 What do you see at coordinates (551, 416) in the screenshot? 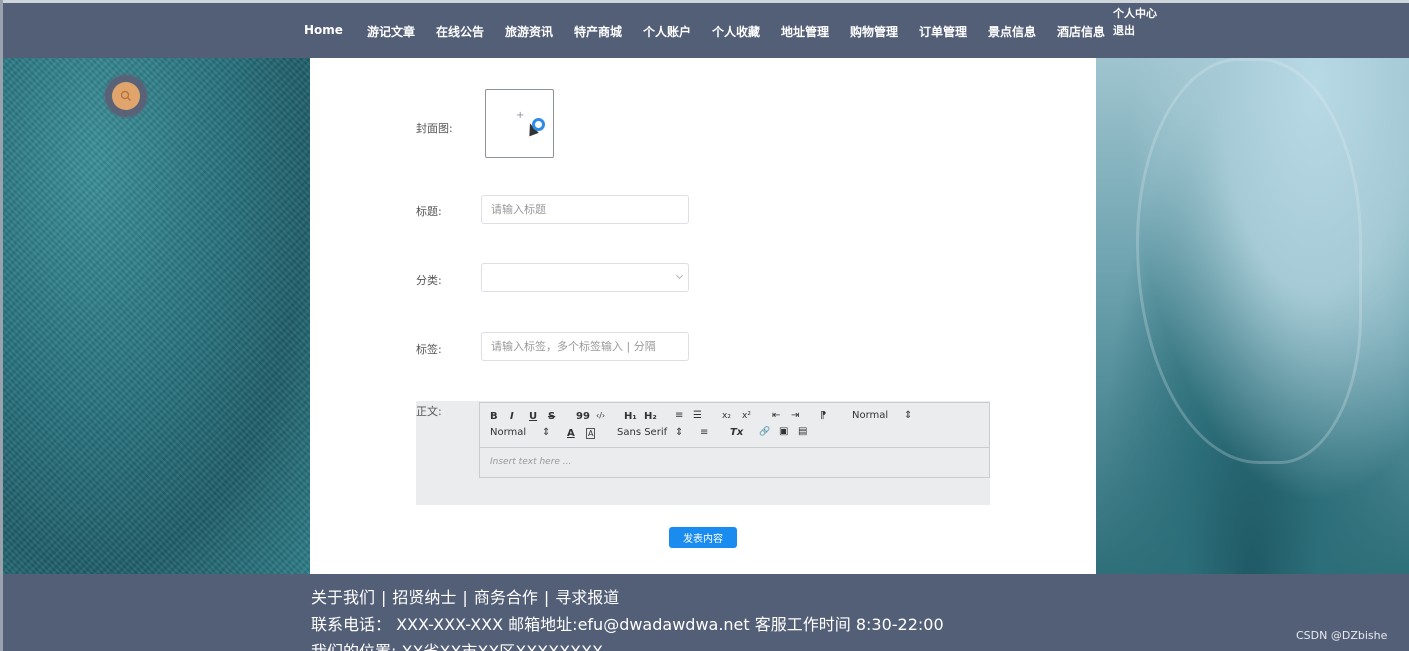
I see `strike-button: S` at bounding box center [551, 416].